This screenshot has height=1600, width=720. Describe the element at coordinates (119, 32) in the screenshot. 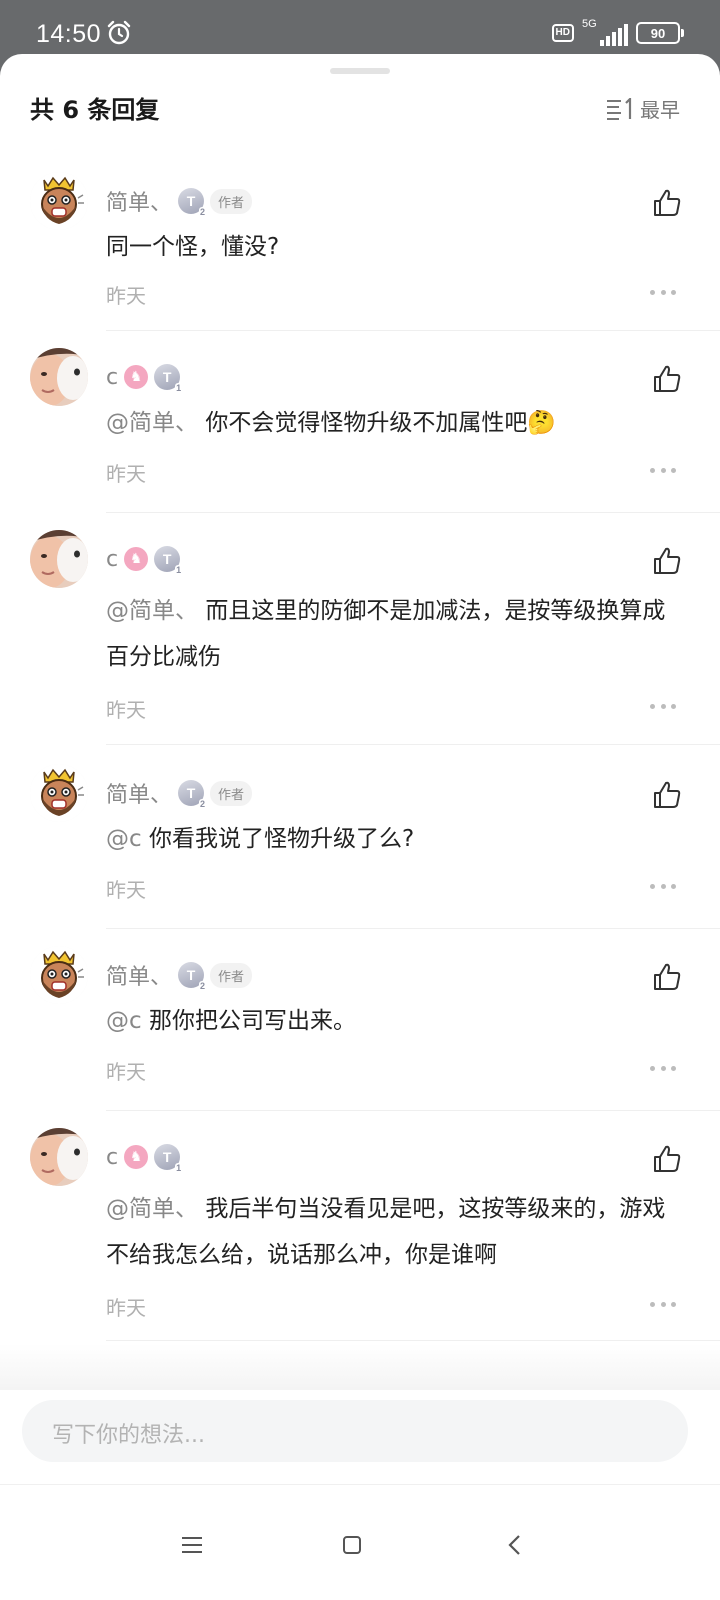

I see `alarm-icon` at that location.